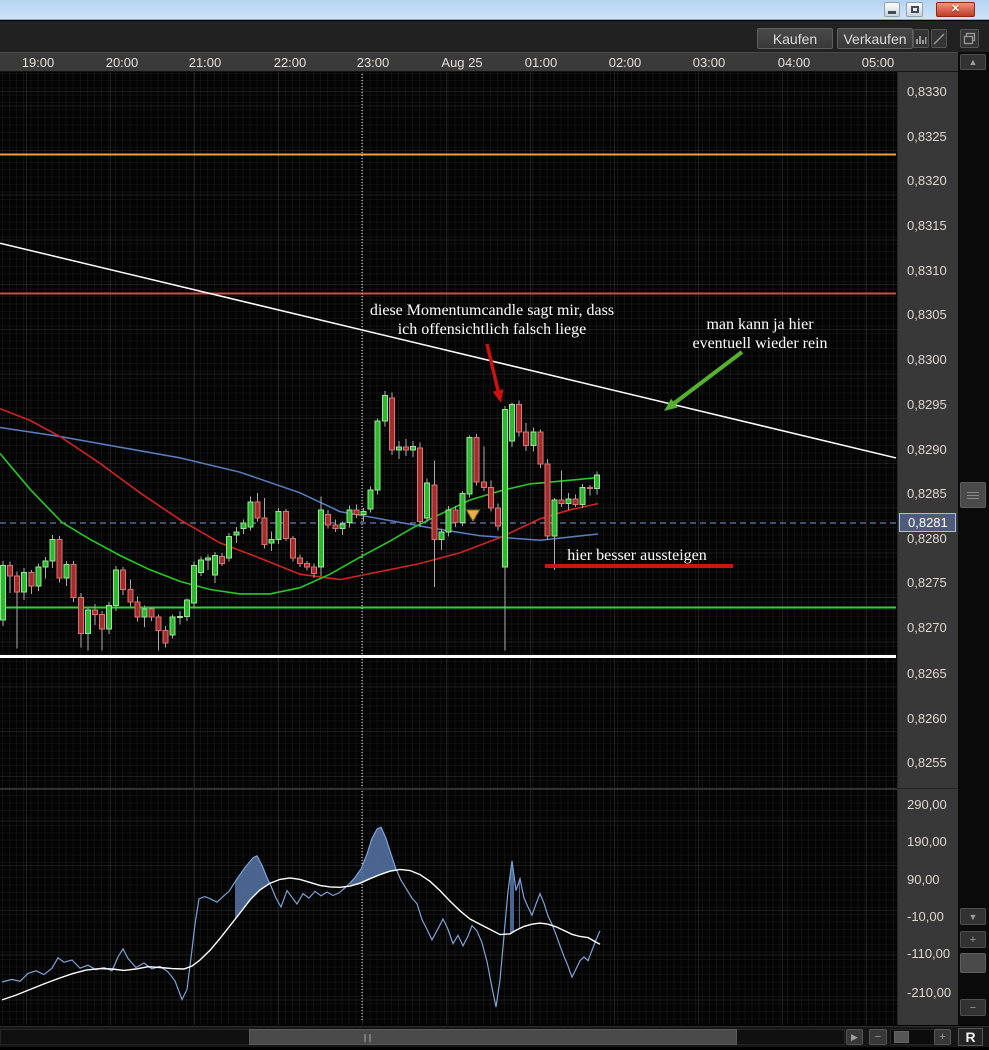 Image resolution: width=989 pixels, height=1050 pixels. What do you see at coordinates (973, 1007) in the screenshot?
I see `vertical-zoom-out-button: −` at bounding box center [973, 1007].